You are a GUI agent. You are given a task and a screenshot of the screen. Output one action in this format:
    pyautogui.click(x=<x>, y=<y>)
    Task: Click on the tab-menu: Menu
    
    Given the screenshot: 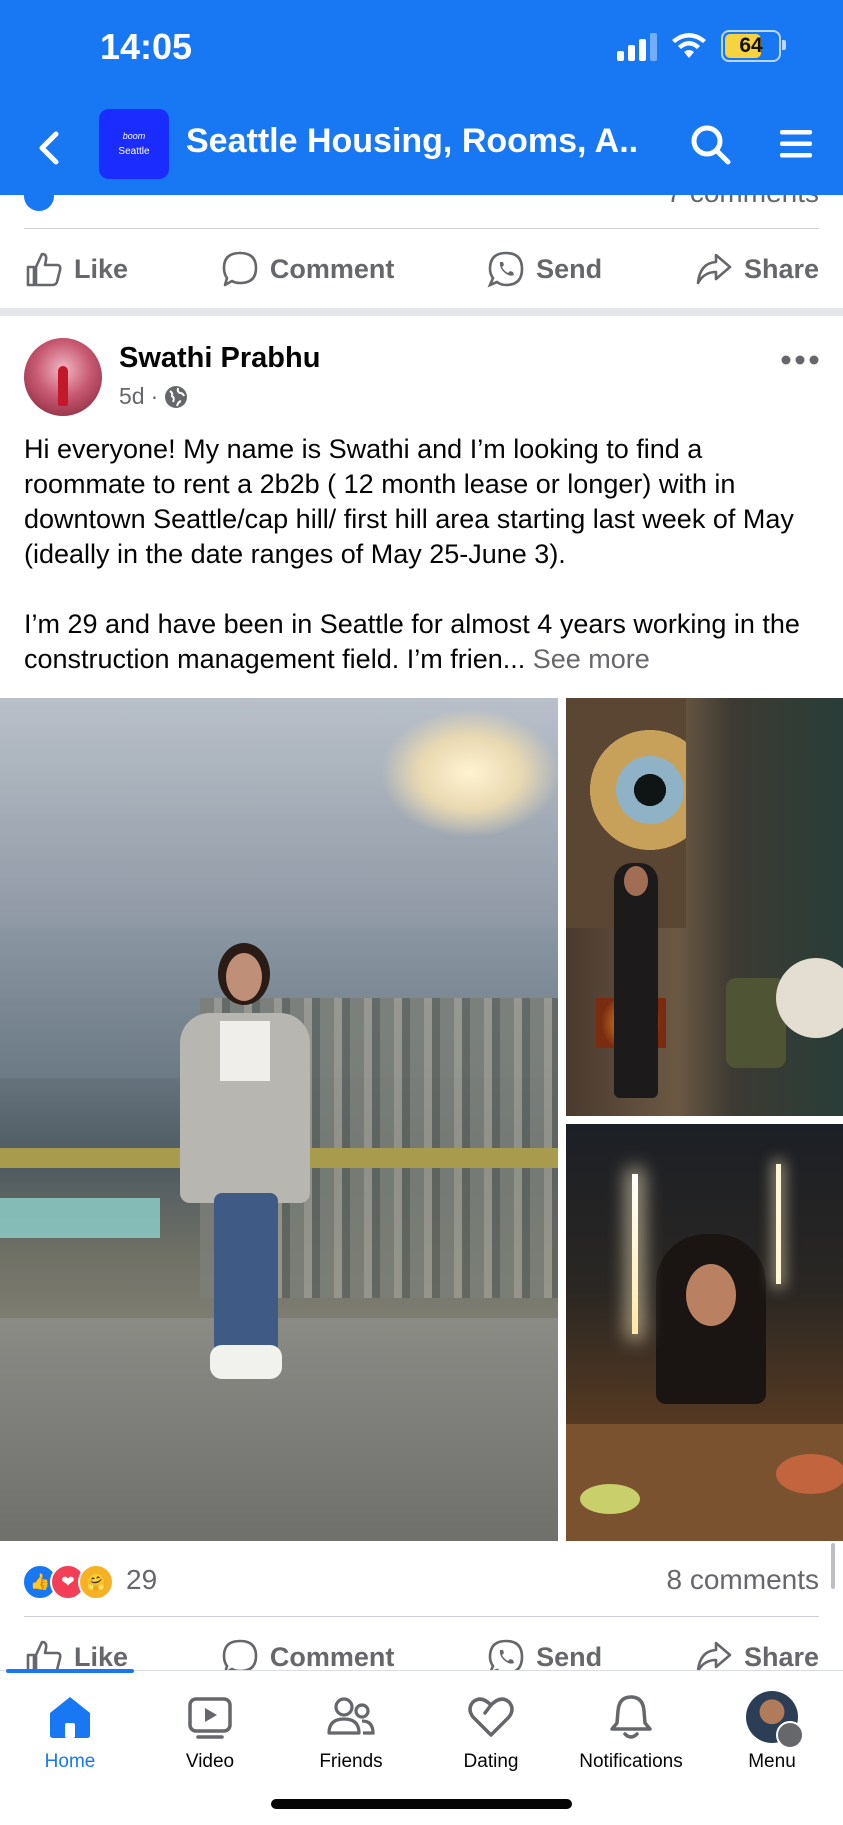 What is the action you would take?
    pyautogui.click(x=772, y=1732)
    